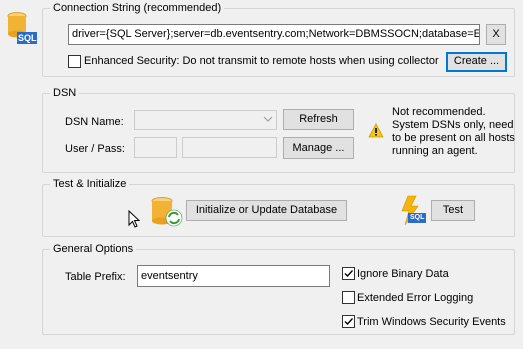 The image size is (523, 349). I want to click on lightning-sql-icon: SQL, so click(413, 212).